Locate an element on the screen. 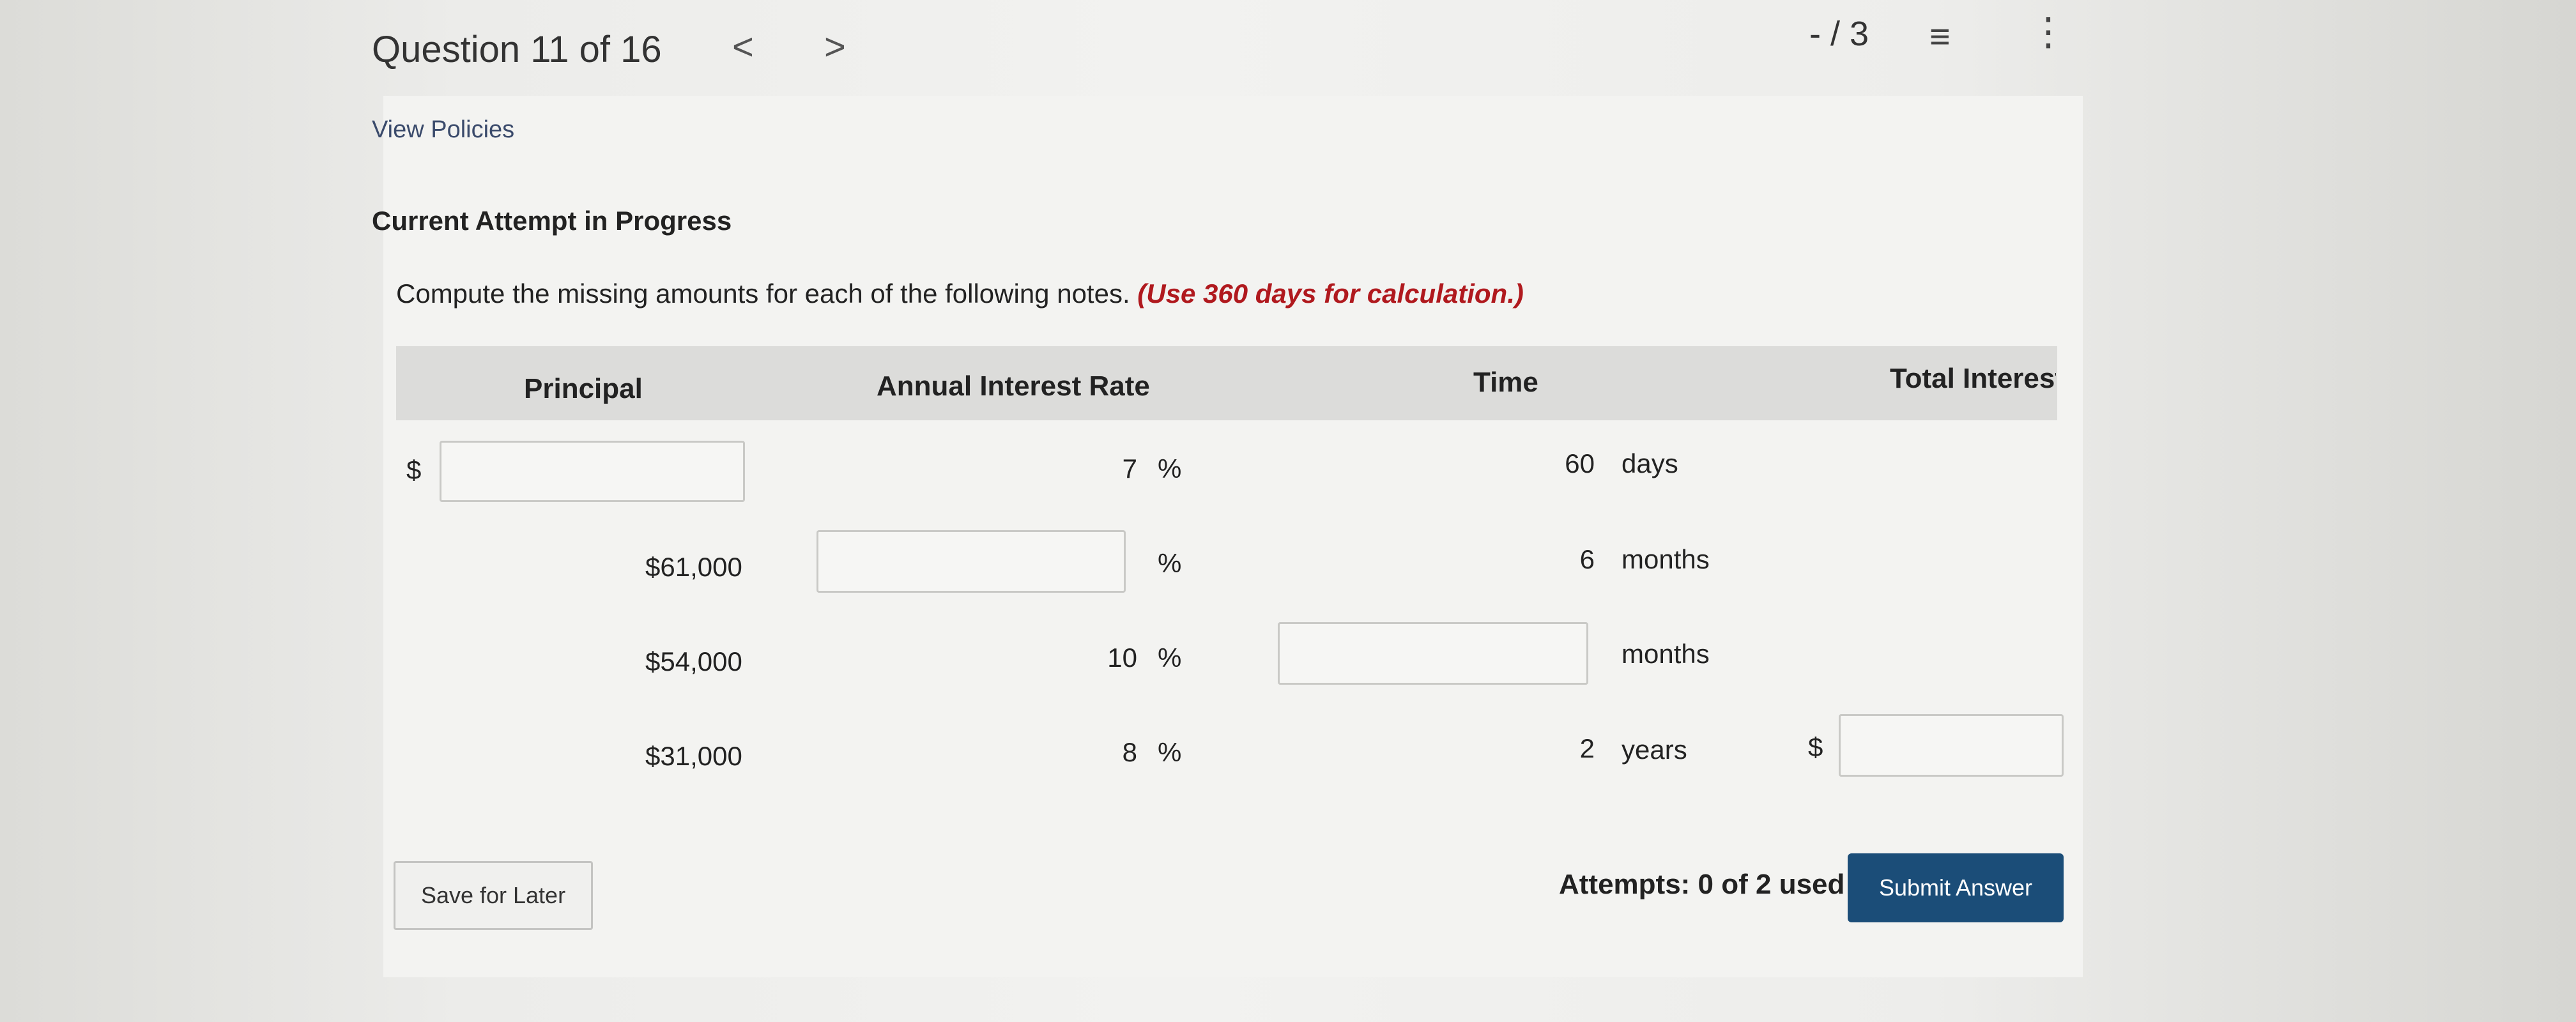 This screenshot has width=2576, height=1022. row1-rate-unit: % is located at coordinates (1170, 469).